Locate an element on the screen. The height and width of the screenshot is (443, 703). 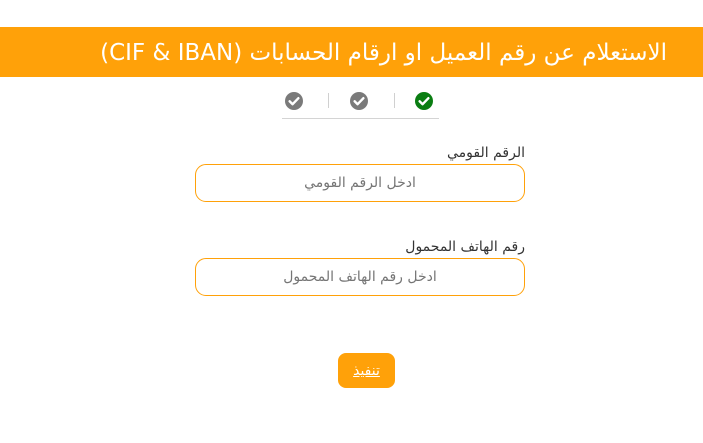
step-2-check-icon is located at coordinates (359, 101).